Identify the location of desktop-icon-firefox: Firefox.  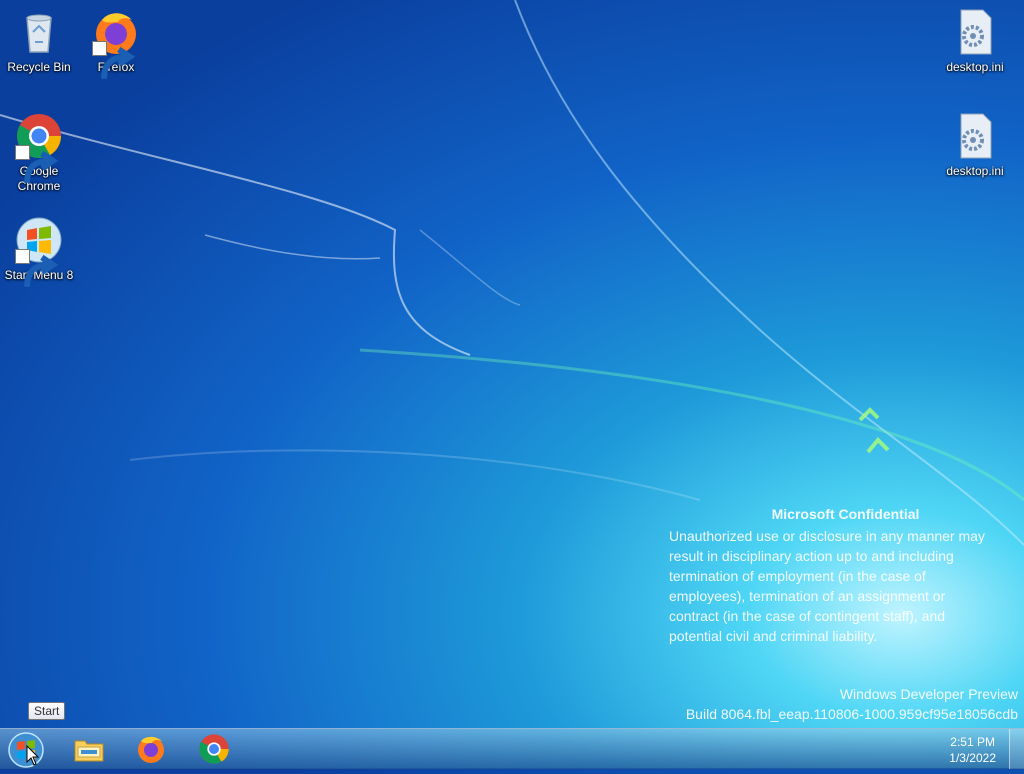
(116, 44).